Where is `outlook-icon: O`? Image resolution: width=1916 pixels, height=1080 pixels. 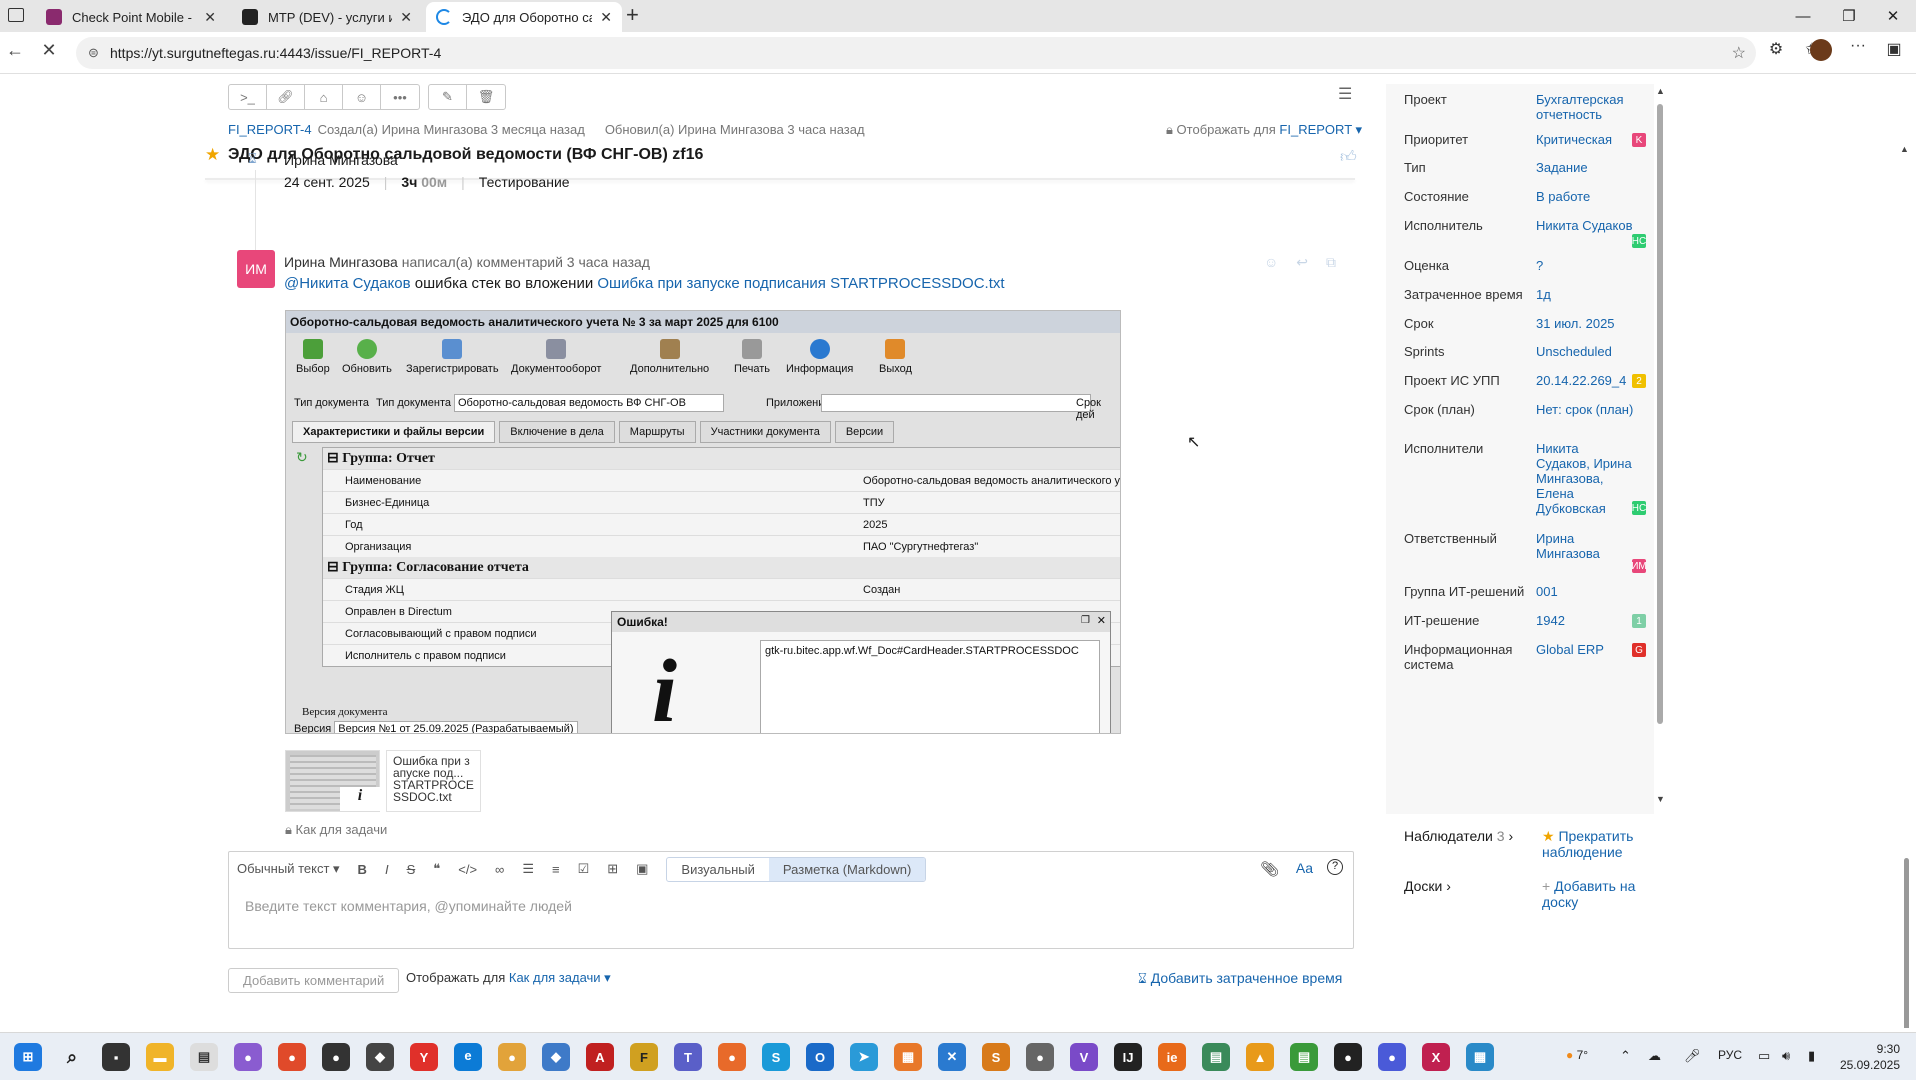 outlook-icon: O is located at coordinates (820, 1057).